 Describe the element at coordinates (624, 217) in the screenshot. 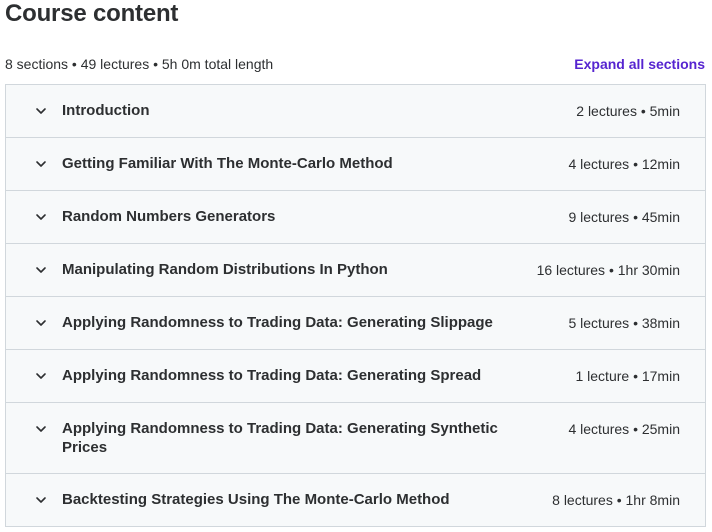

I see `section-meta: 9 lectures • 45min` at that location.